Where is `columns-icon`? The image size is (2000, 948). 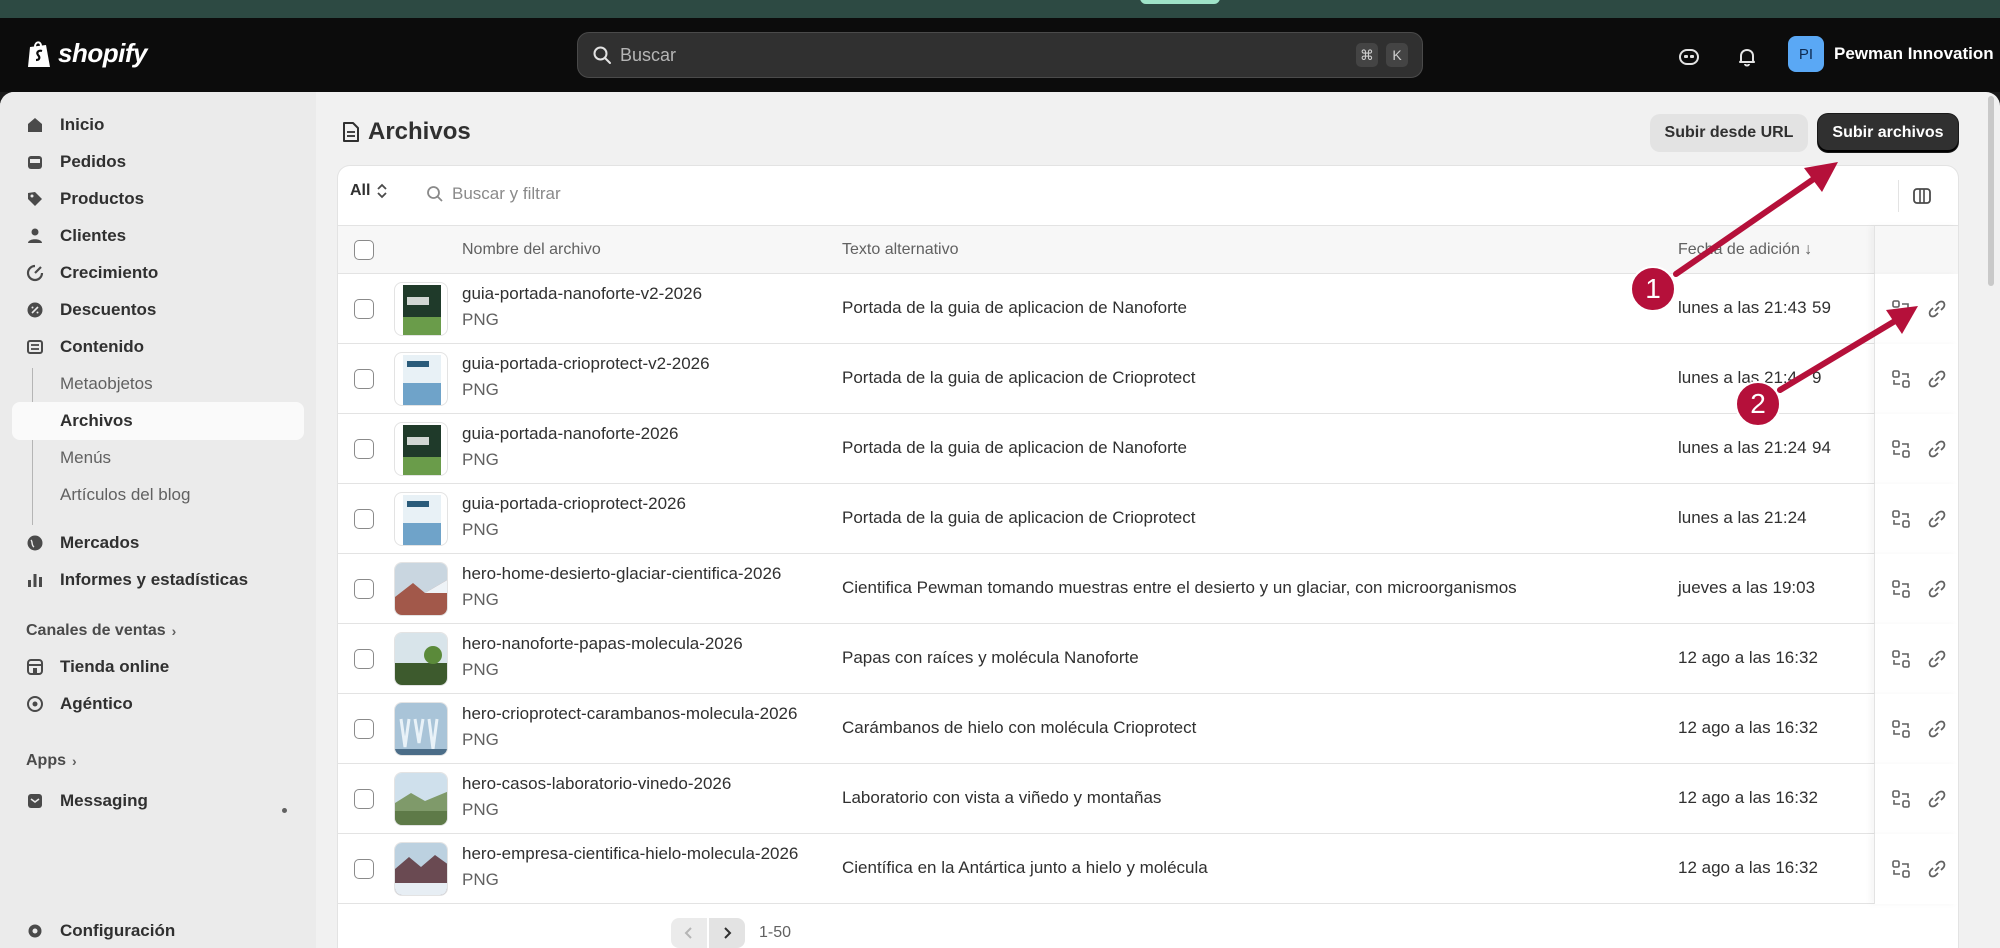
columns-icon is located at coordinates (1922, 196).